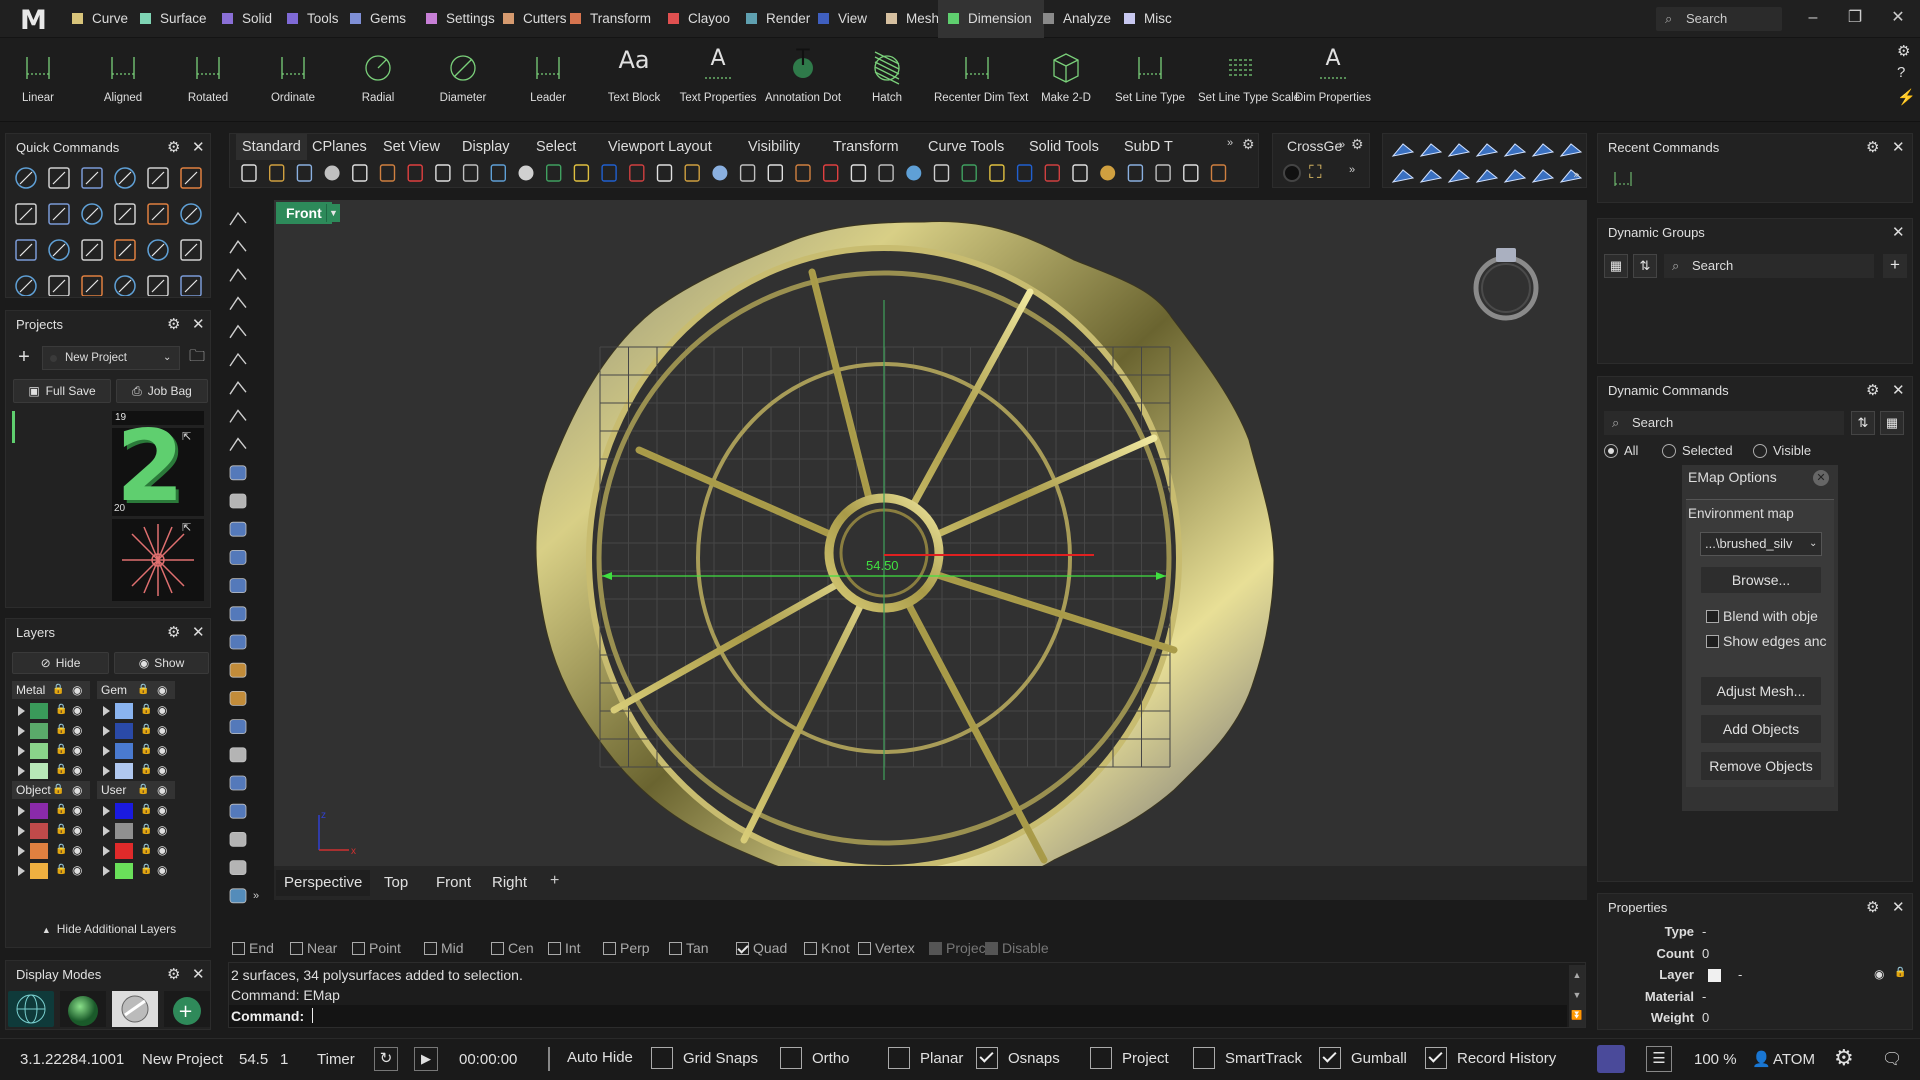  Describe the element at coordinates (1724, 423) in the screenshot. I see `dynamic-commands-search-input: ⌕ Search` at that location.